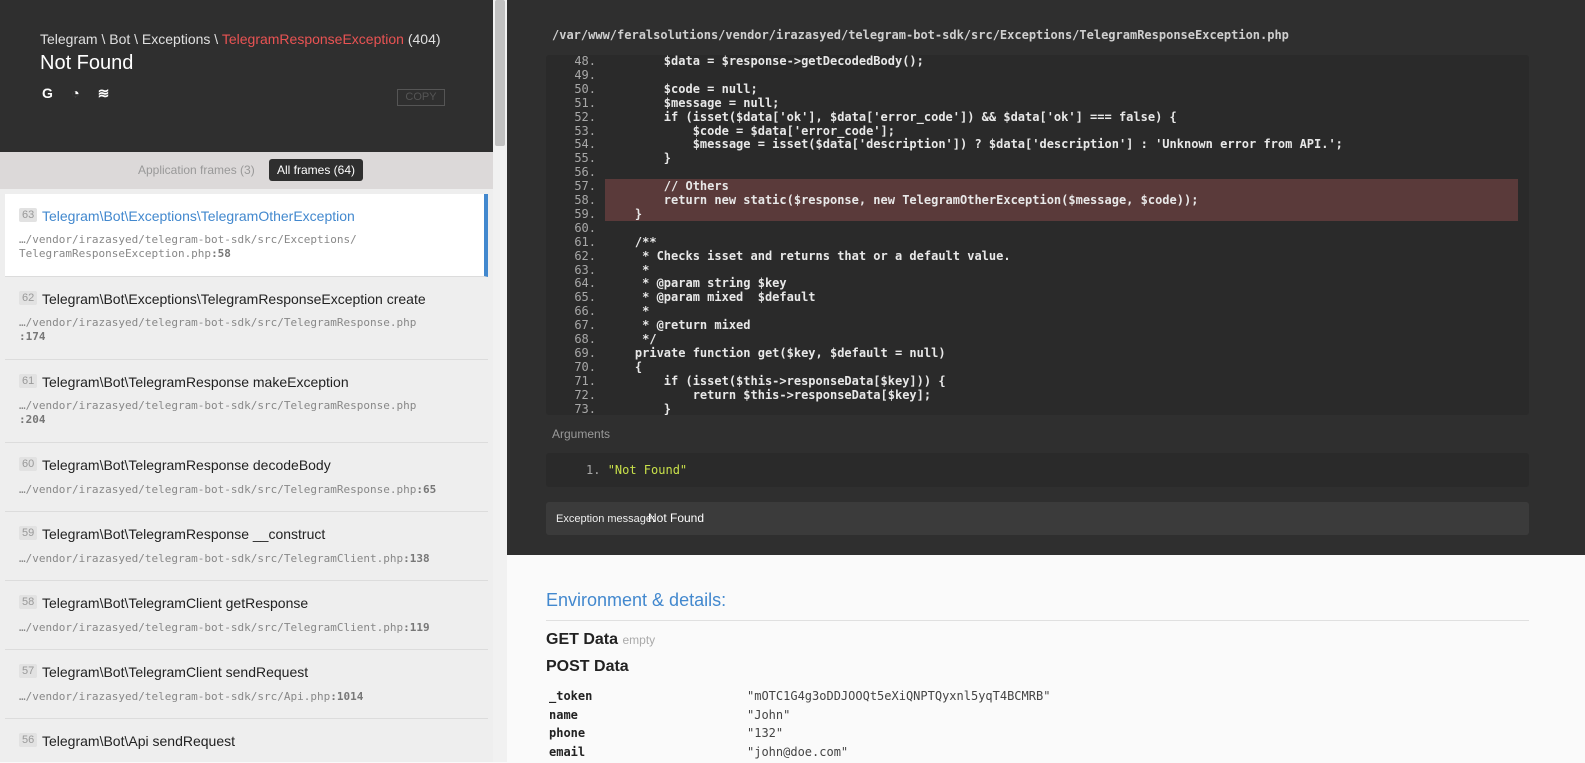  Describe the element at coordinates (585, 241) in the screenshot. I see `line-number: 61.` at that location.